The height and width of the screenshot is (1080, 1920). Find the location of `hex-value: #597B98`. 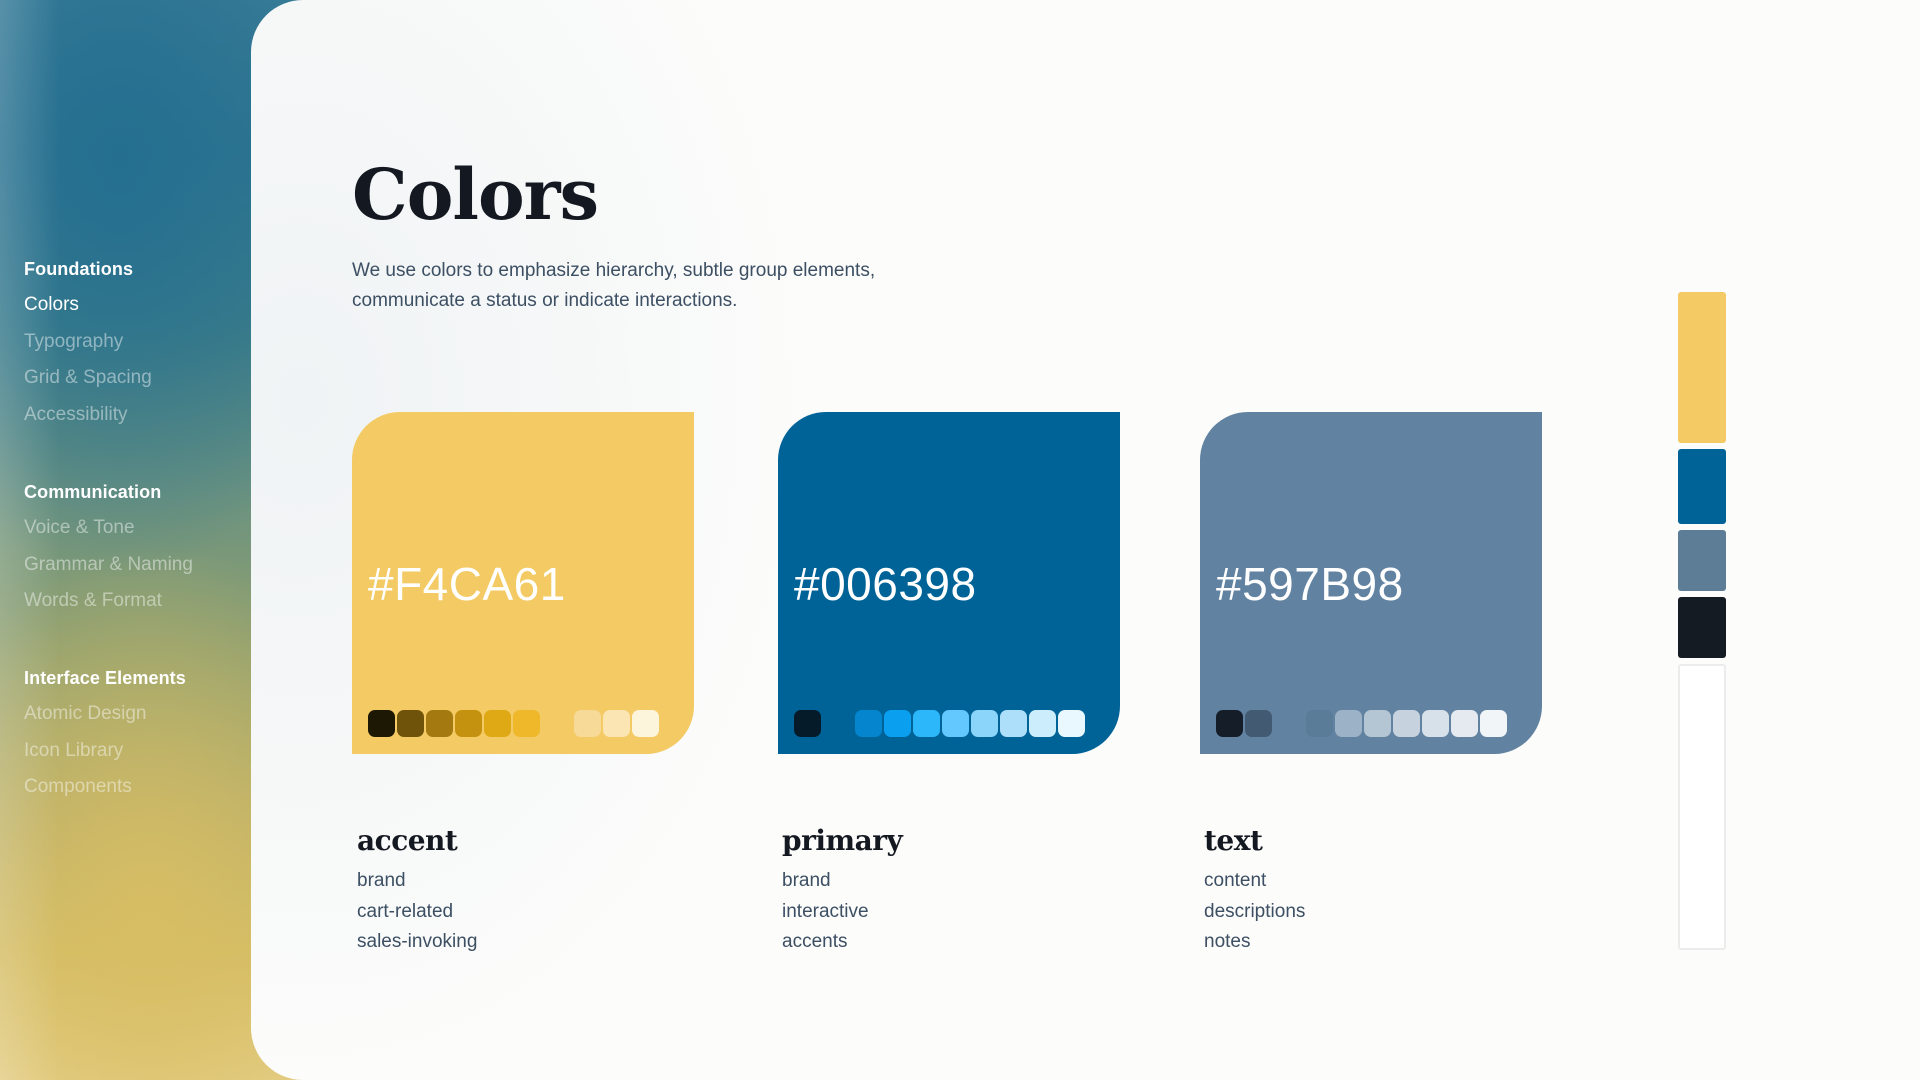

hex-value: #597B98 is located at coordinates (1310, 584).